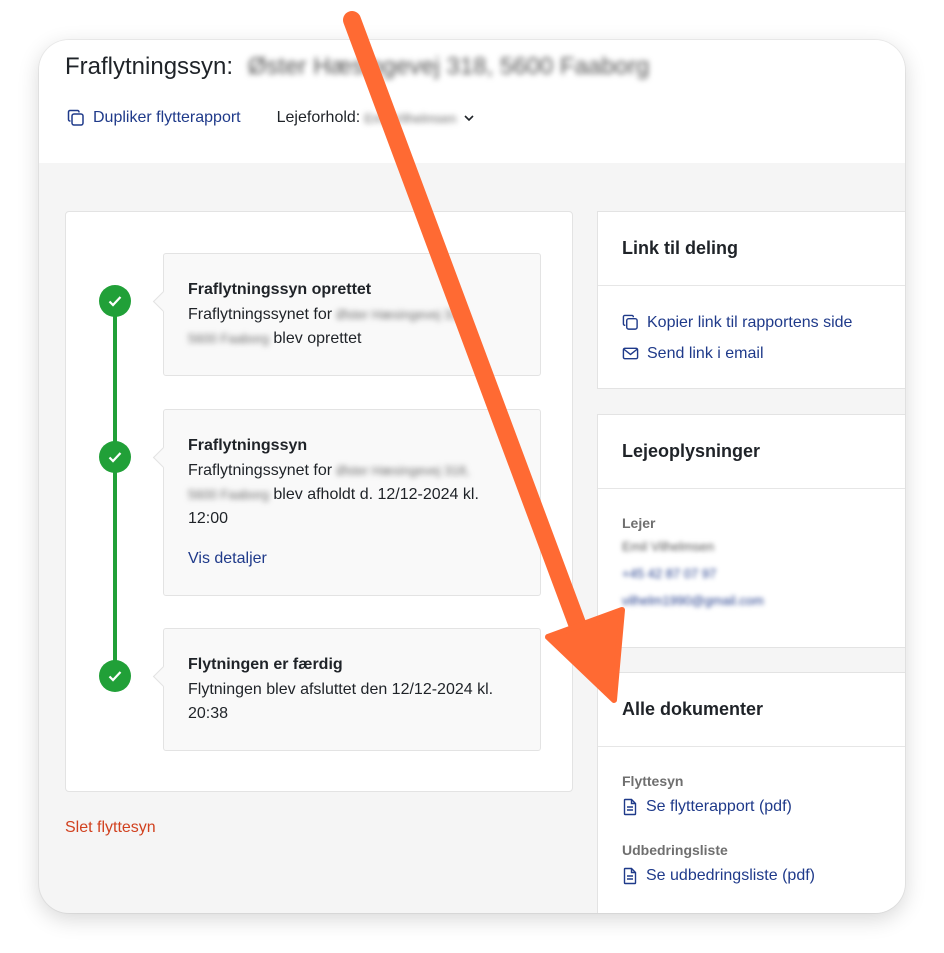  Describe the element at coordinates (705, 353) in the screenshot. I see `send-email-label: Send link i email` at that location.